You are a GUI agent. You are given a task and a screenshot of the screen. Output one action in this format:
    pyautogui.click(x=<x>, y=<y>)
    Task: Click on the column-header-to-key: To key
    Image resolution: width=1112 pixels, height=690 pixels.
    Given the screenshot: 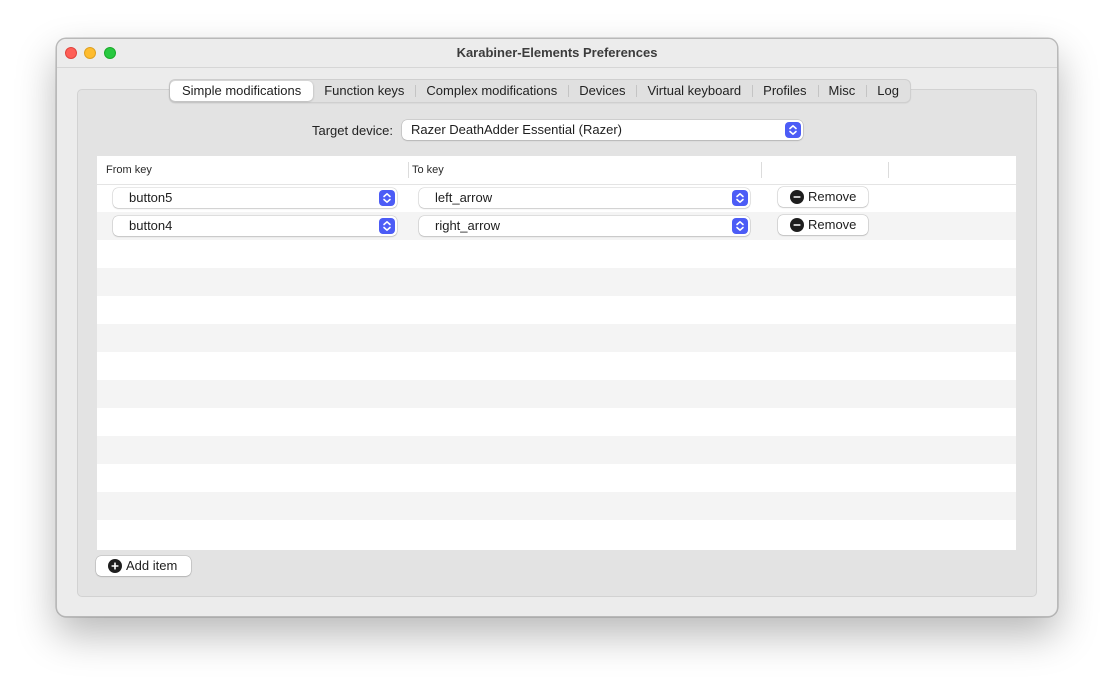 What is the action you would take?
    pyautogui.click(x=428, y=170)
    